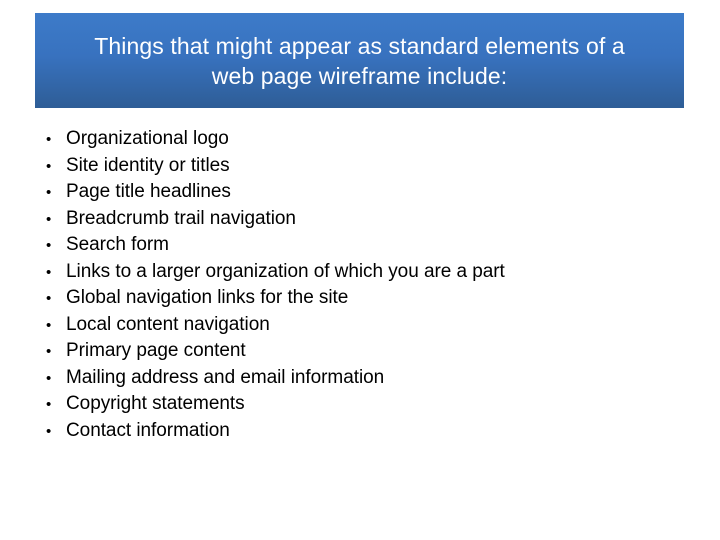 The height and width of the screenshot is (540, 720). I want to click on list-item-label: Global navigation links for the site, so click(207, 297).